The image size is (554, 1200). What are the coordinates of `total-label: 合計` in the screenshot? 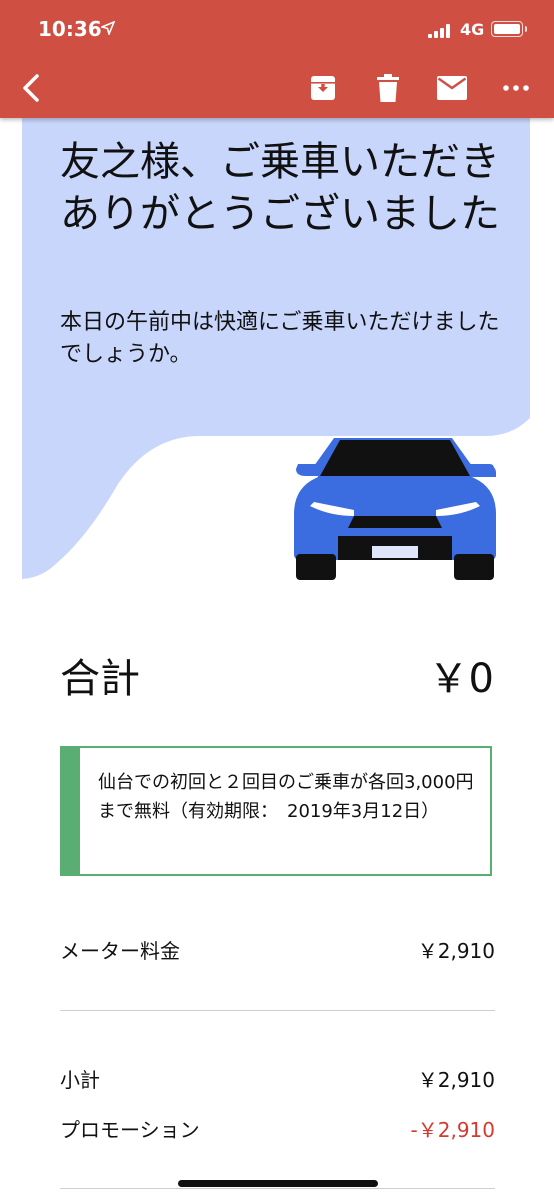 It's located at (100, 679).